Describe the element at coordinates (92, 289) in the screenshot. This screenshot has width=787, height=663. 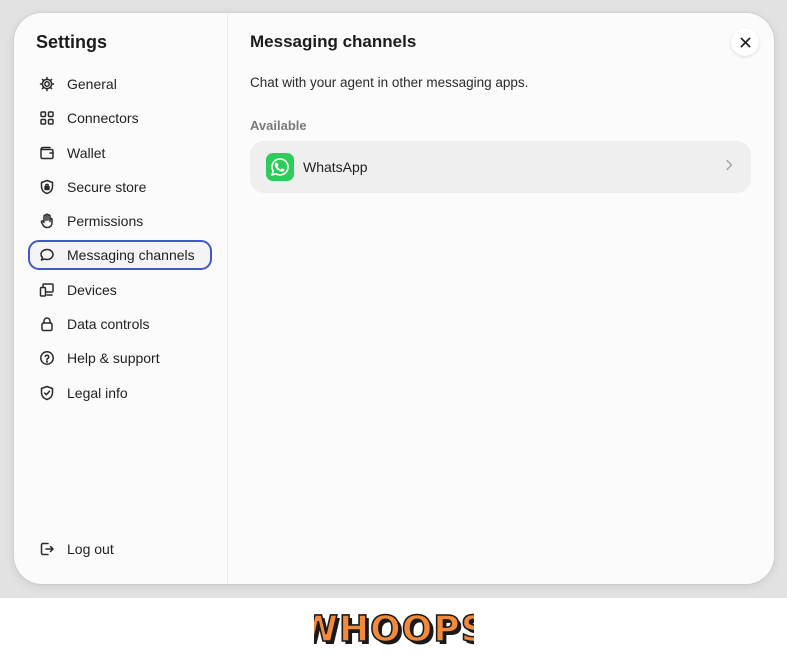
I see `sidebar-item-label: Devices` at that location.